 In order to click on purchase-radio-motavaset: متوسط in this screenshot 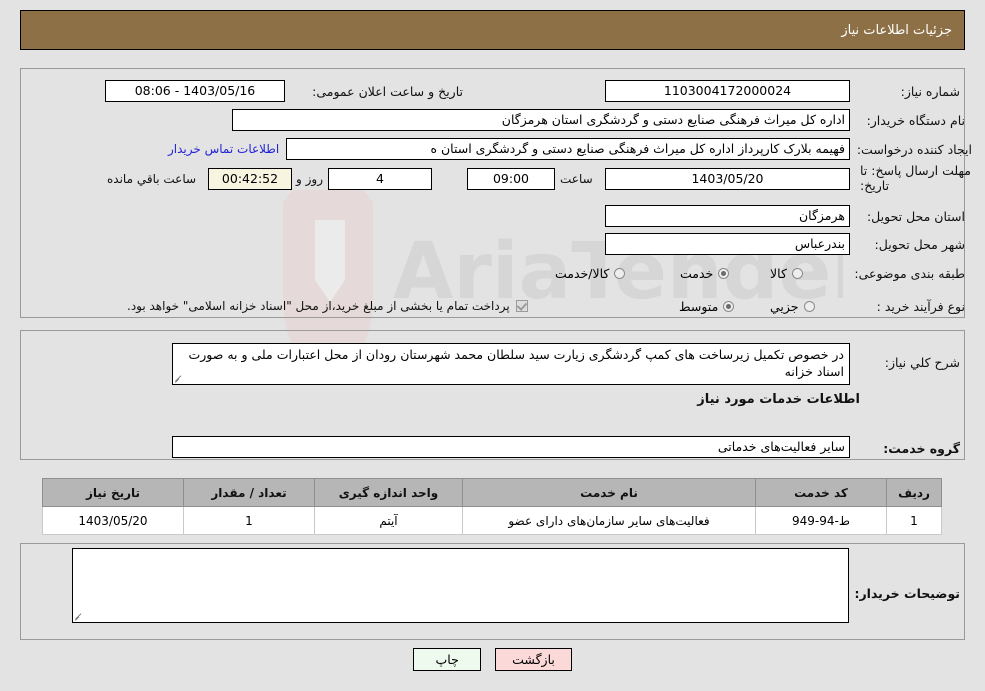, I will do `click(707, 306)`.